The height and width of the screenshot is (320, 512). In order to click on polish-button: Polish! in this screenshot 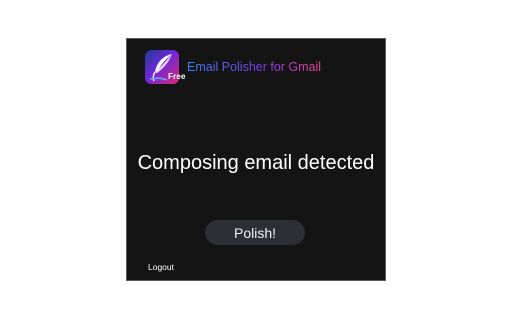, I will do `click(255, 232)`.